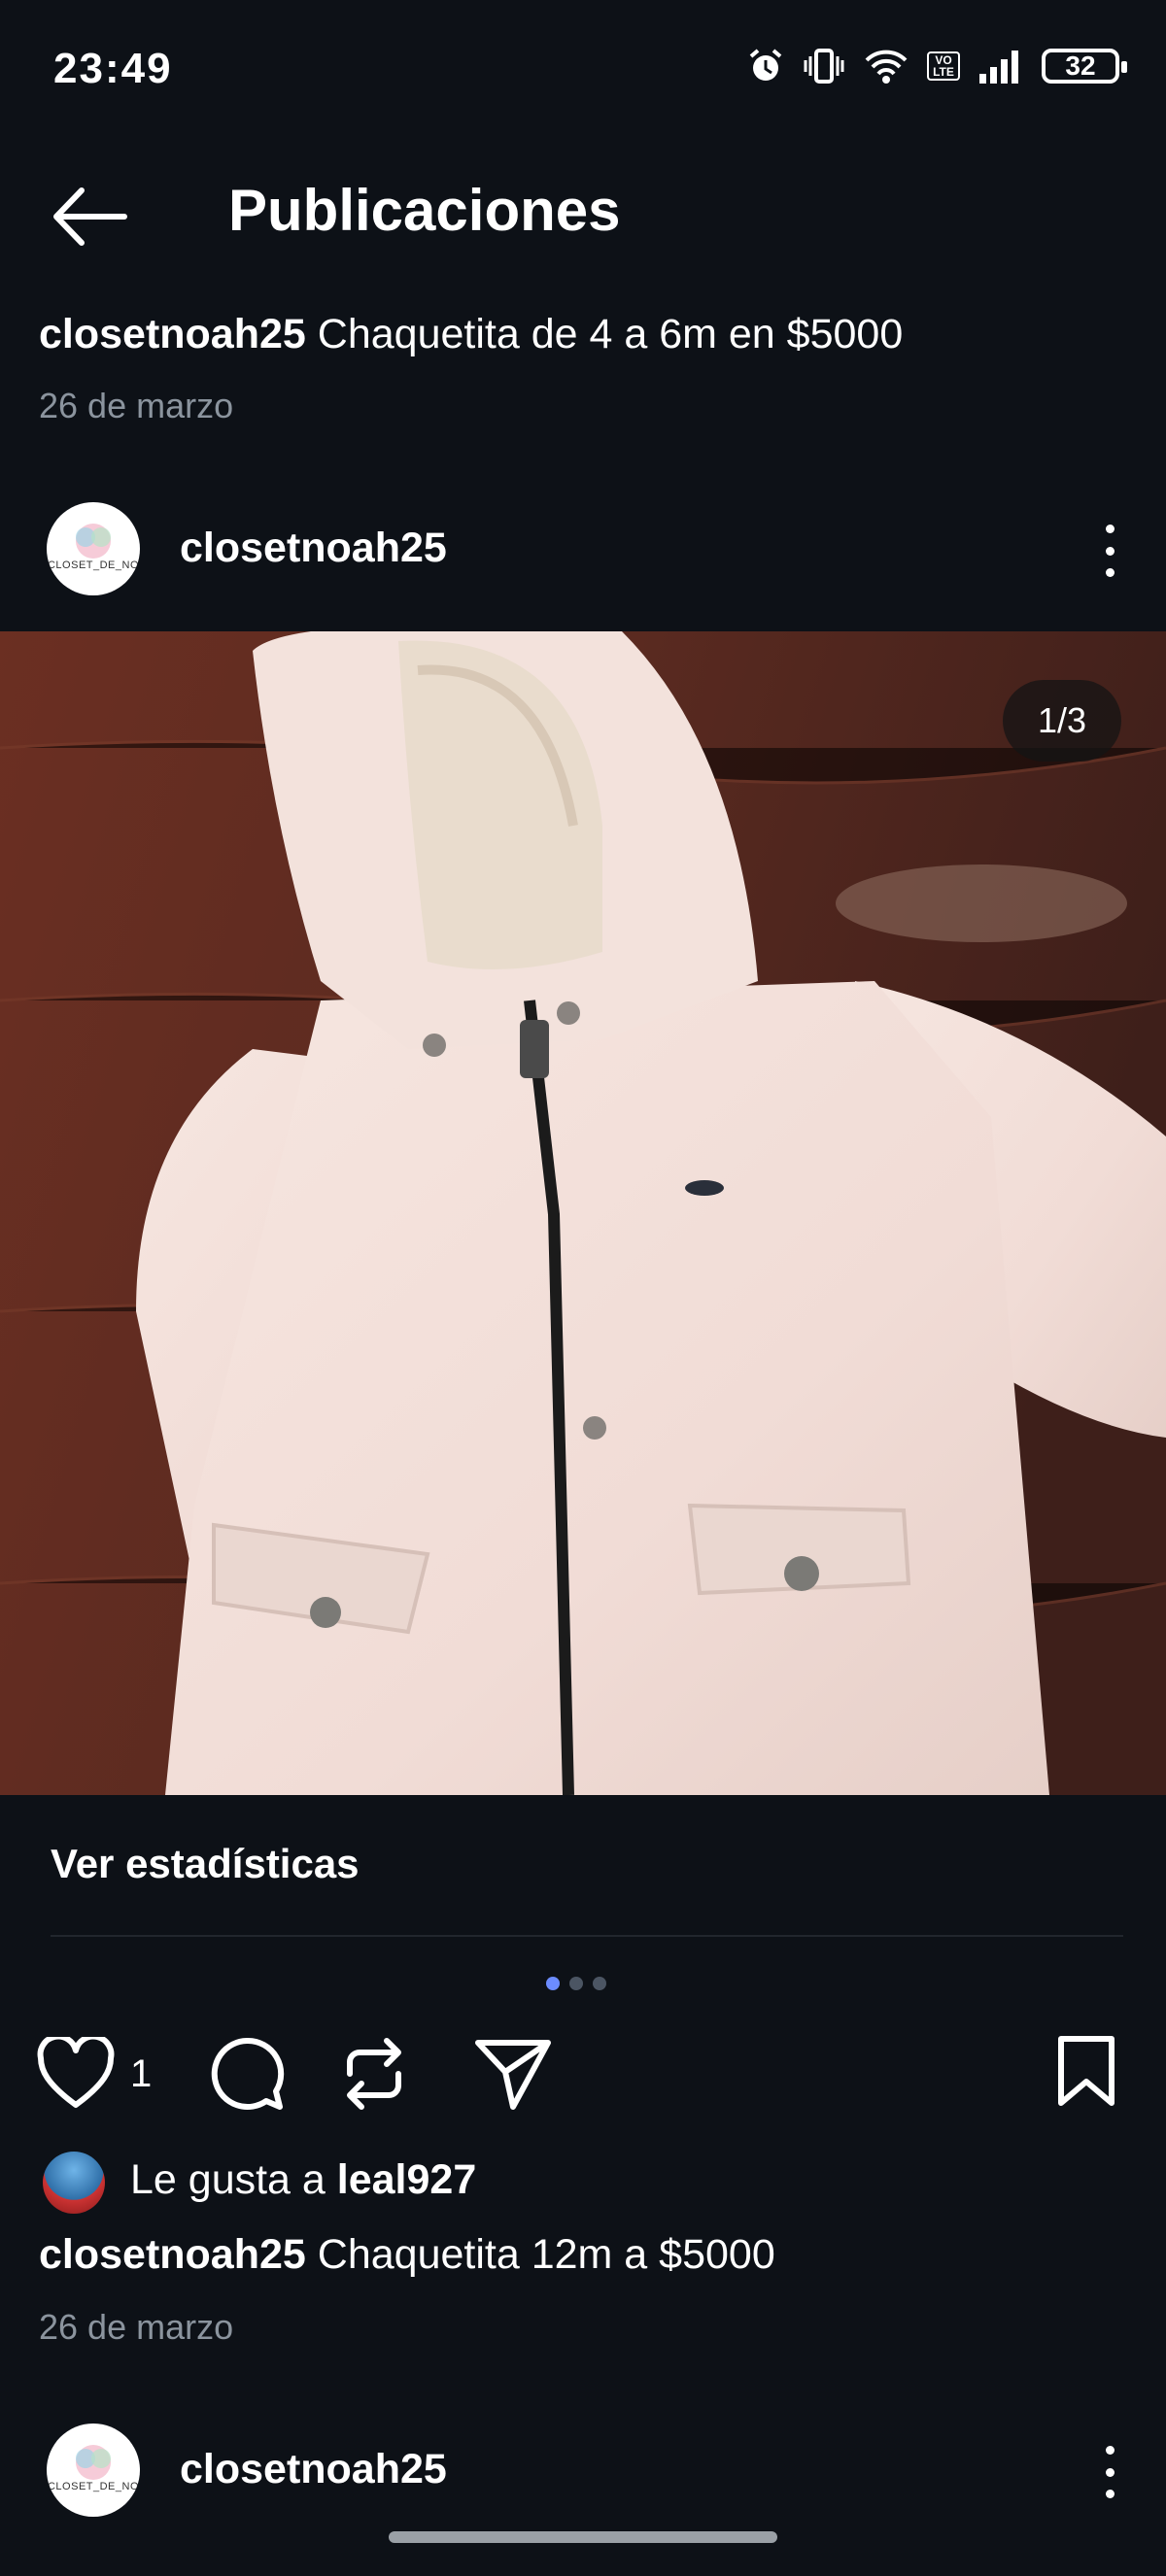 This screenshot has width=1166, height=2576. Describe the element at coordinates (513, 2074) in the screenshot. I see `share-icon` at that location.